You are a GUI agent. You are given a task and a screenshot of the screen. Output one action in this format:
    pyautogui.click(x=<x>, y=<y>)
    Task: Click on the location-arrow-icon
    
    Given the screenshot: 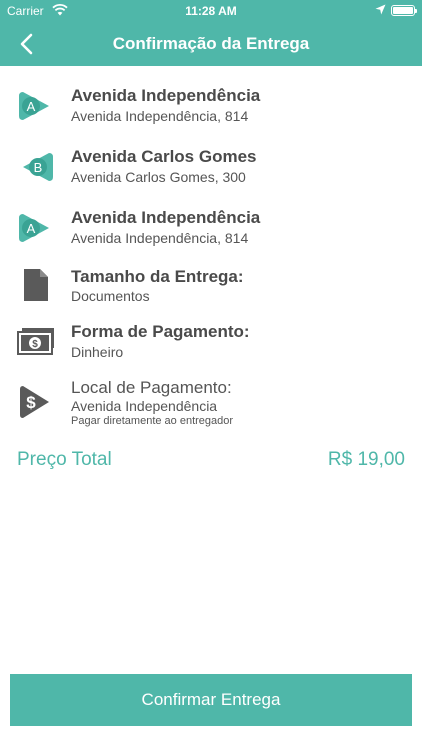 What is the action you would take?
    pyautogui.click(x=380, y=11)
    